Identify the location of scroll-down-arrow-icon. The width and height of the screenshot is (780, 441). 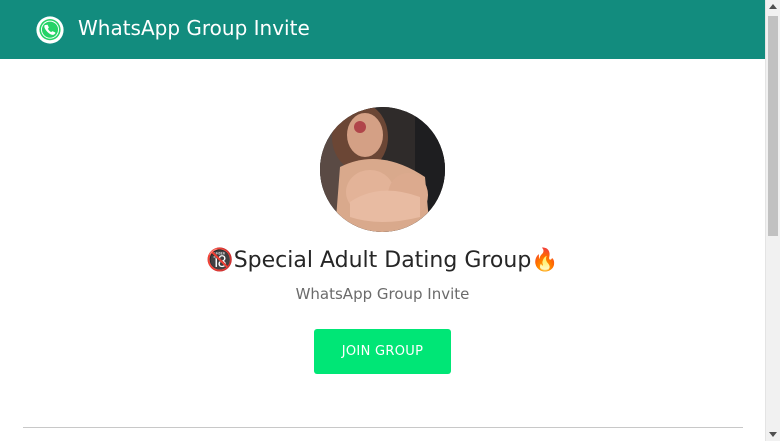
(773, 434).